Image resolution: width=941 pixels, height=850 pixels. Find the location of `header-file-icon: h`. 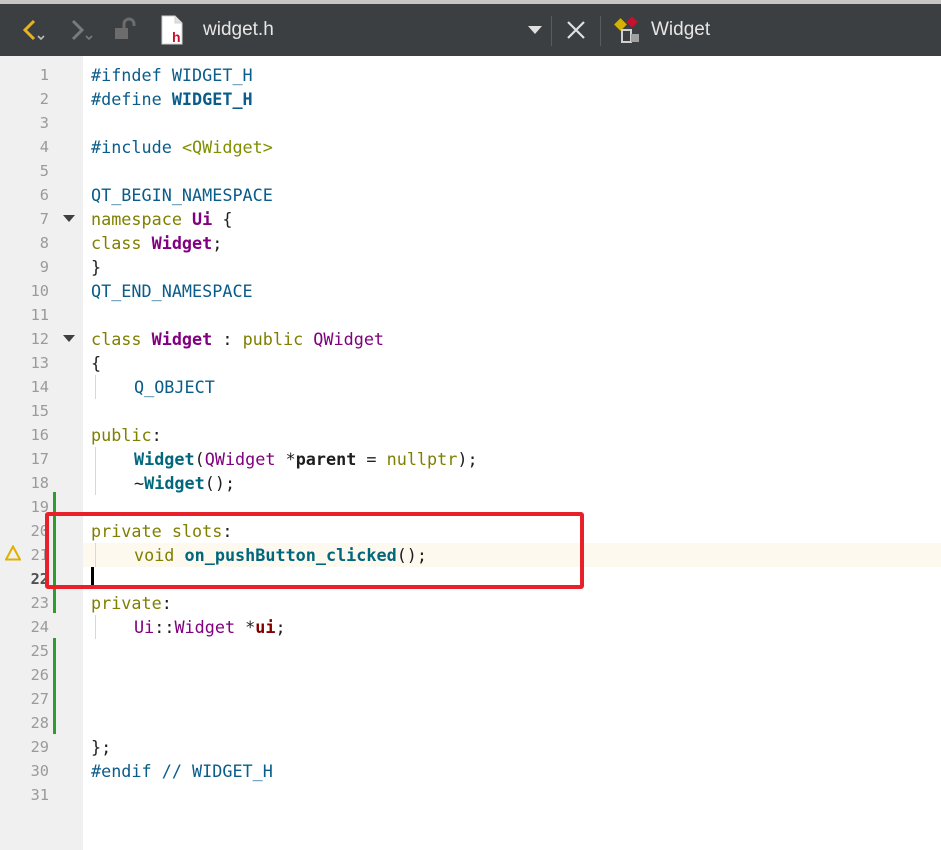

header-file-icon: h is located at coordinates (172, 30).